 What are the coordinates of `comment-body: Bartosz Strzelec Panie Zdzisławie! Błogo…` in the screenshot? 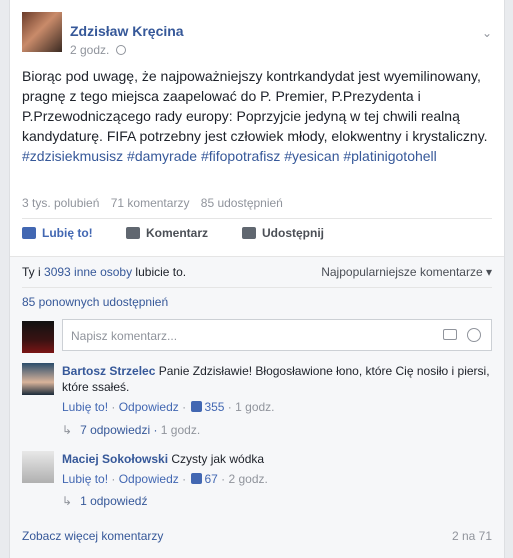 It's located at (277, 389).